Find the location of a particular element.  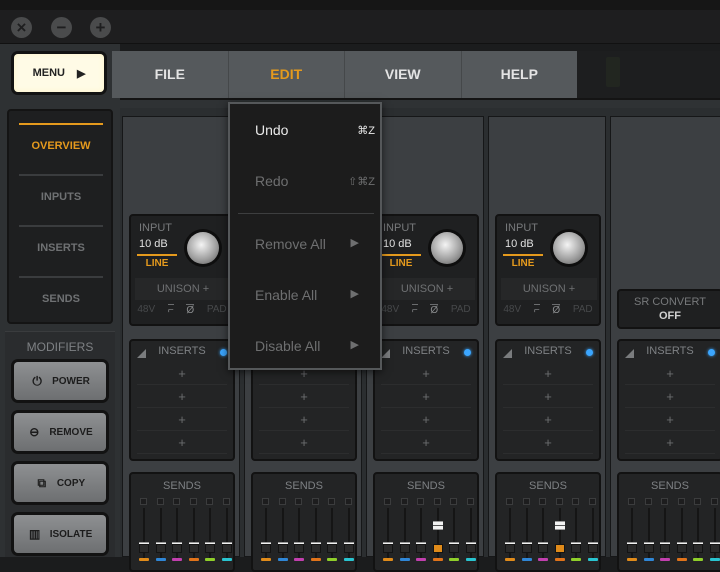

menu-button: MENU ▶ is located at coordinates (59, 73).